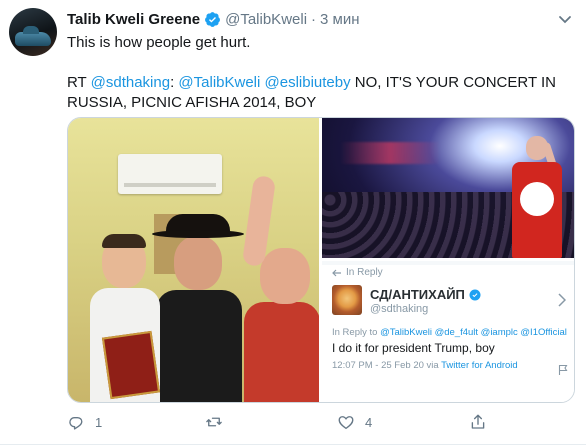 Image resolution: width=586 pixels, height=446 pixels. I want to click on share-button, so click(483, 422).